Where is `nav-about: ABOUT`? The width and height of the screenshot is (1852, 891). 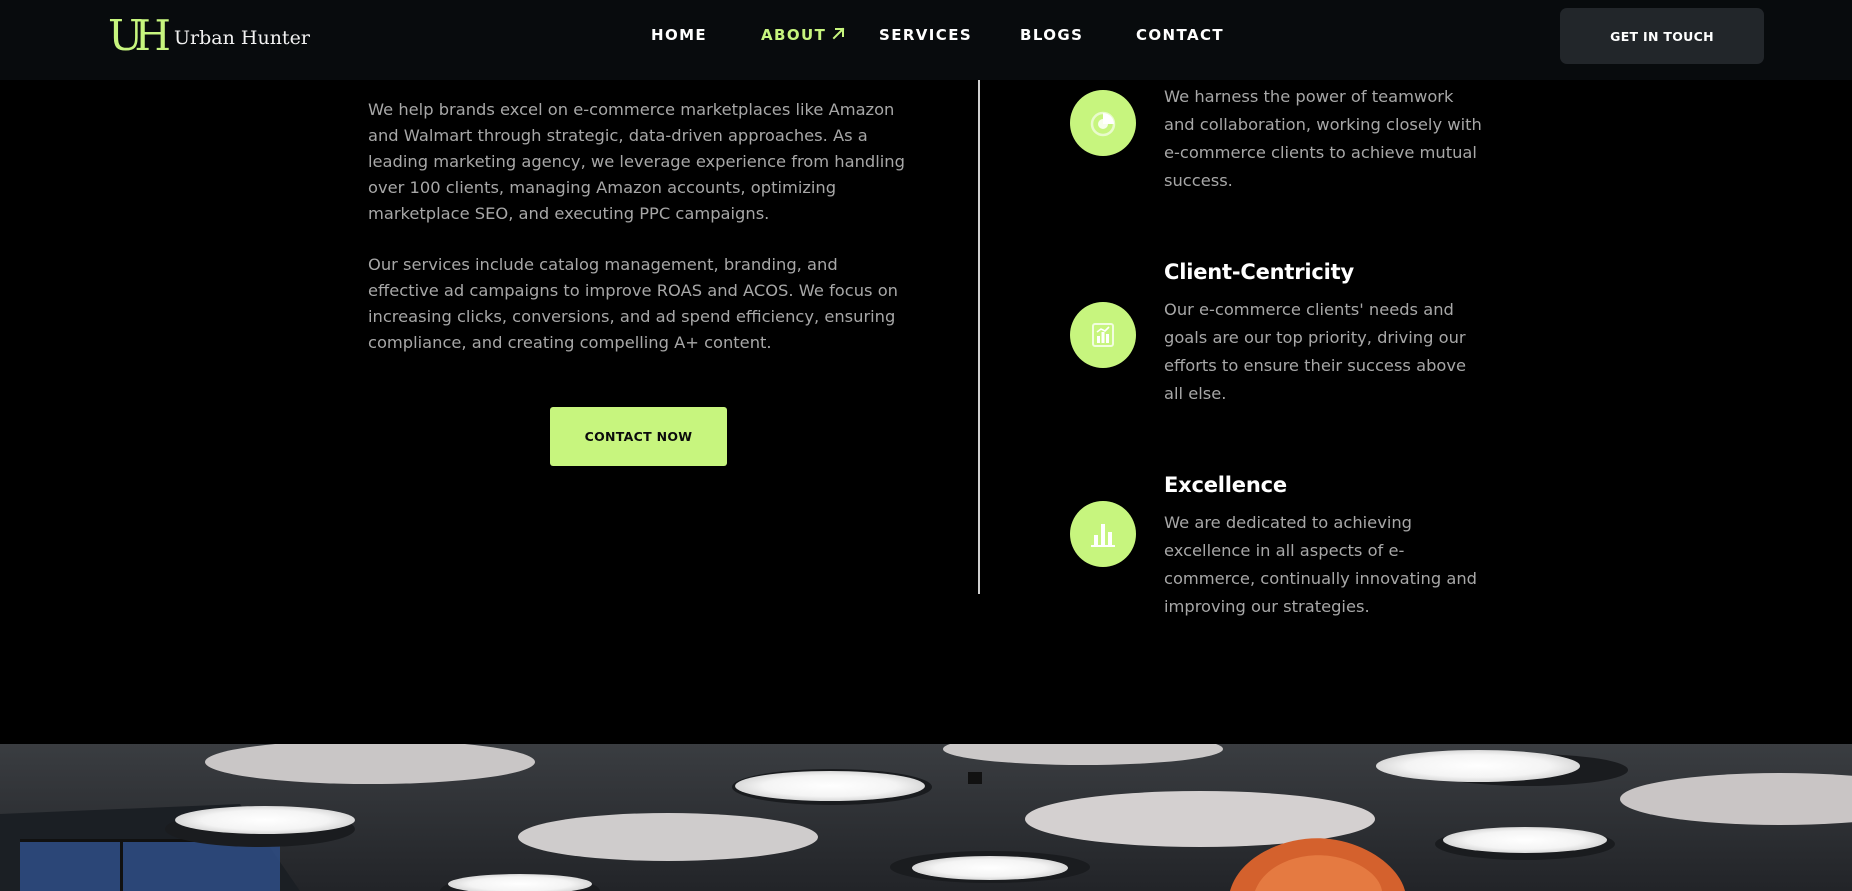
nav-about: ABOUT is located at coordinates (803, 35).